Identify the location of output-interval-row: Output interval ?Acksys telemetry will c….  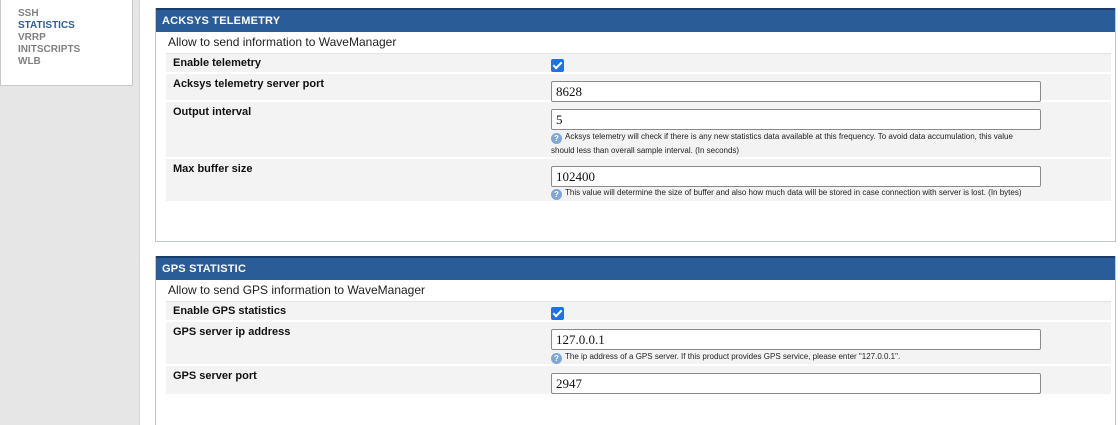
(638, 130).